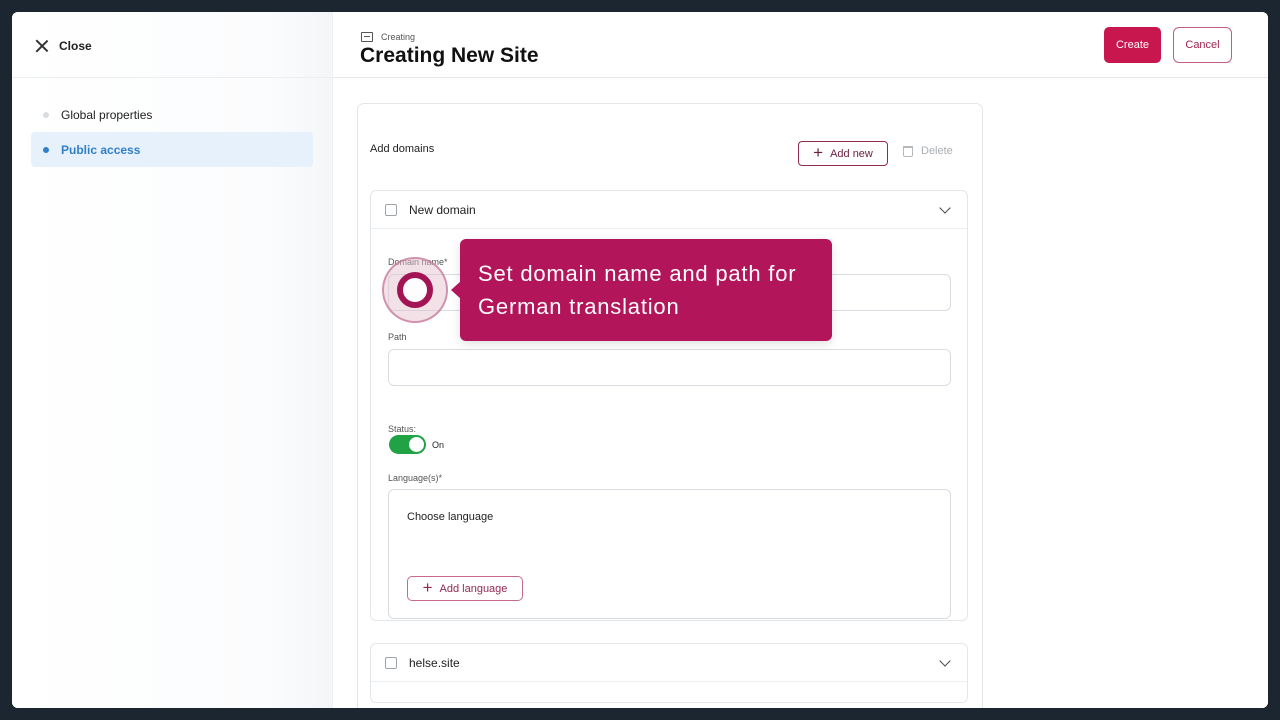  Describe the element at coordinates (449, 55) in the screenshot. I see `page-title: Creating New Site` at that location.